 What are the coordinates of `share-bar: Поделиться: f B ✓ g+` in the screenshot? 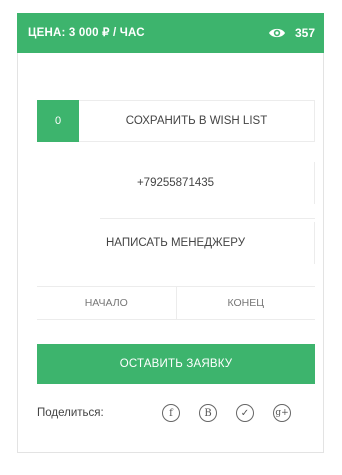 It's located at (176, 413).